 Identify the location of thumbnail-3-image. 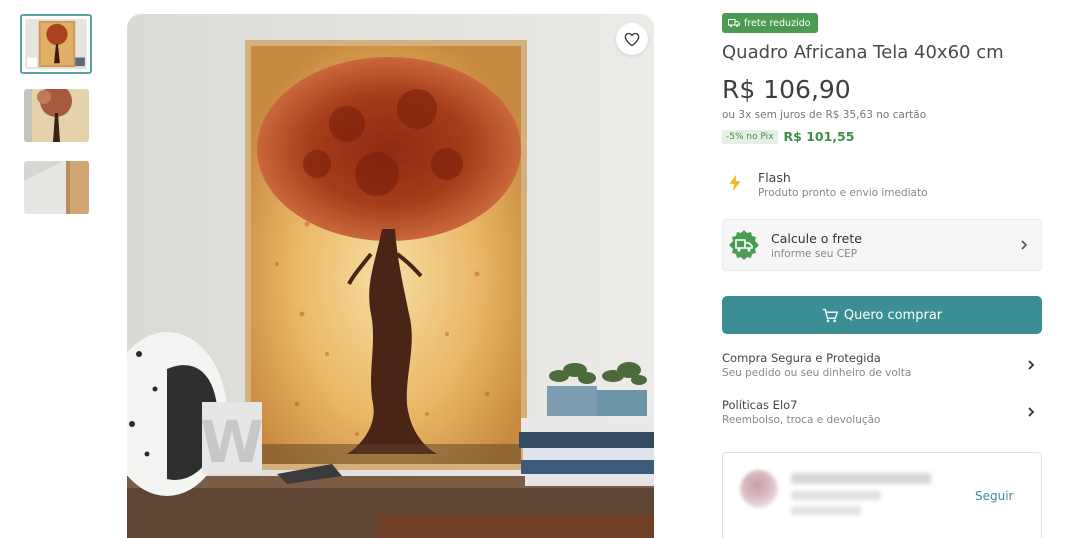
(56, 187).